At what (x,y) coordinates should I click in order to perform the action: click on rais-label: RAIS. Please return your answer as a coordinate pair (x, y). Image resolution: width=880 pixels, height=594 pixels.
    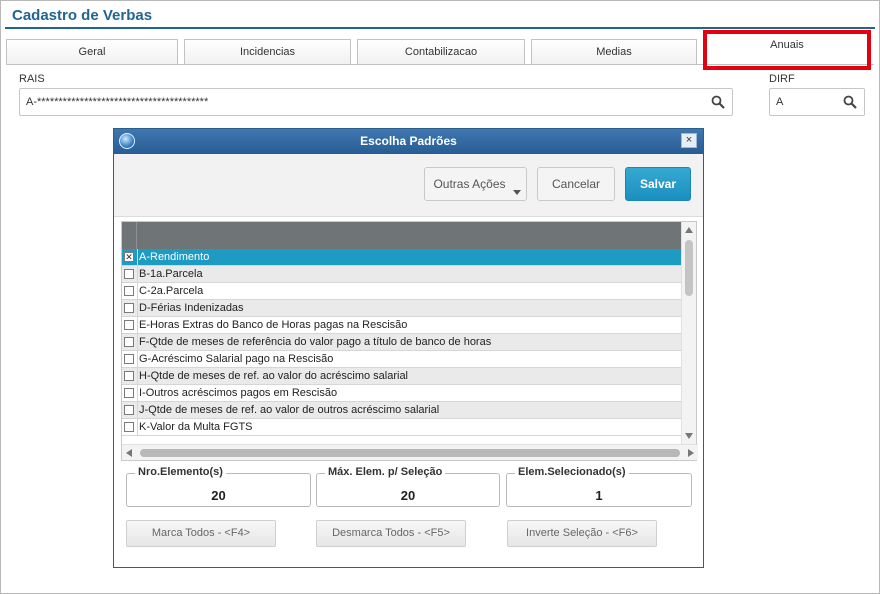
    Looking at the image, I should click on (32, 79).